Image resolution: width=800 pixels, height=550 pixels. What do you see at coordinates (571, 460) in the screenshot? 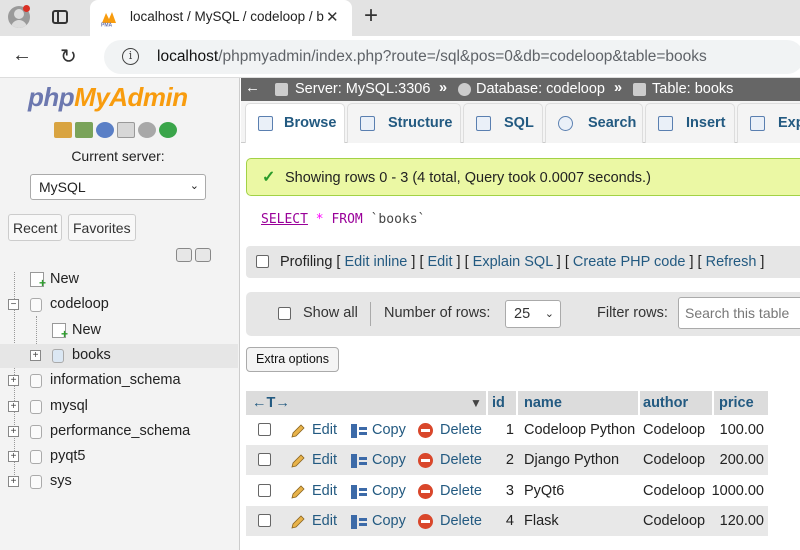
I see `cell-name: Django Python` at bounding box center [571, 460].